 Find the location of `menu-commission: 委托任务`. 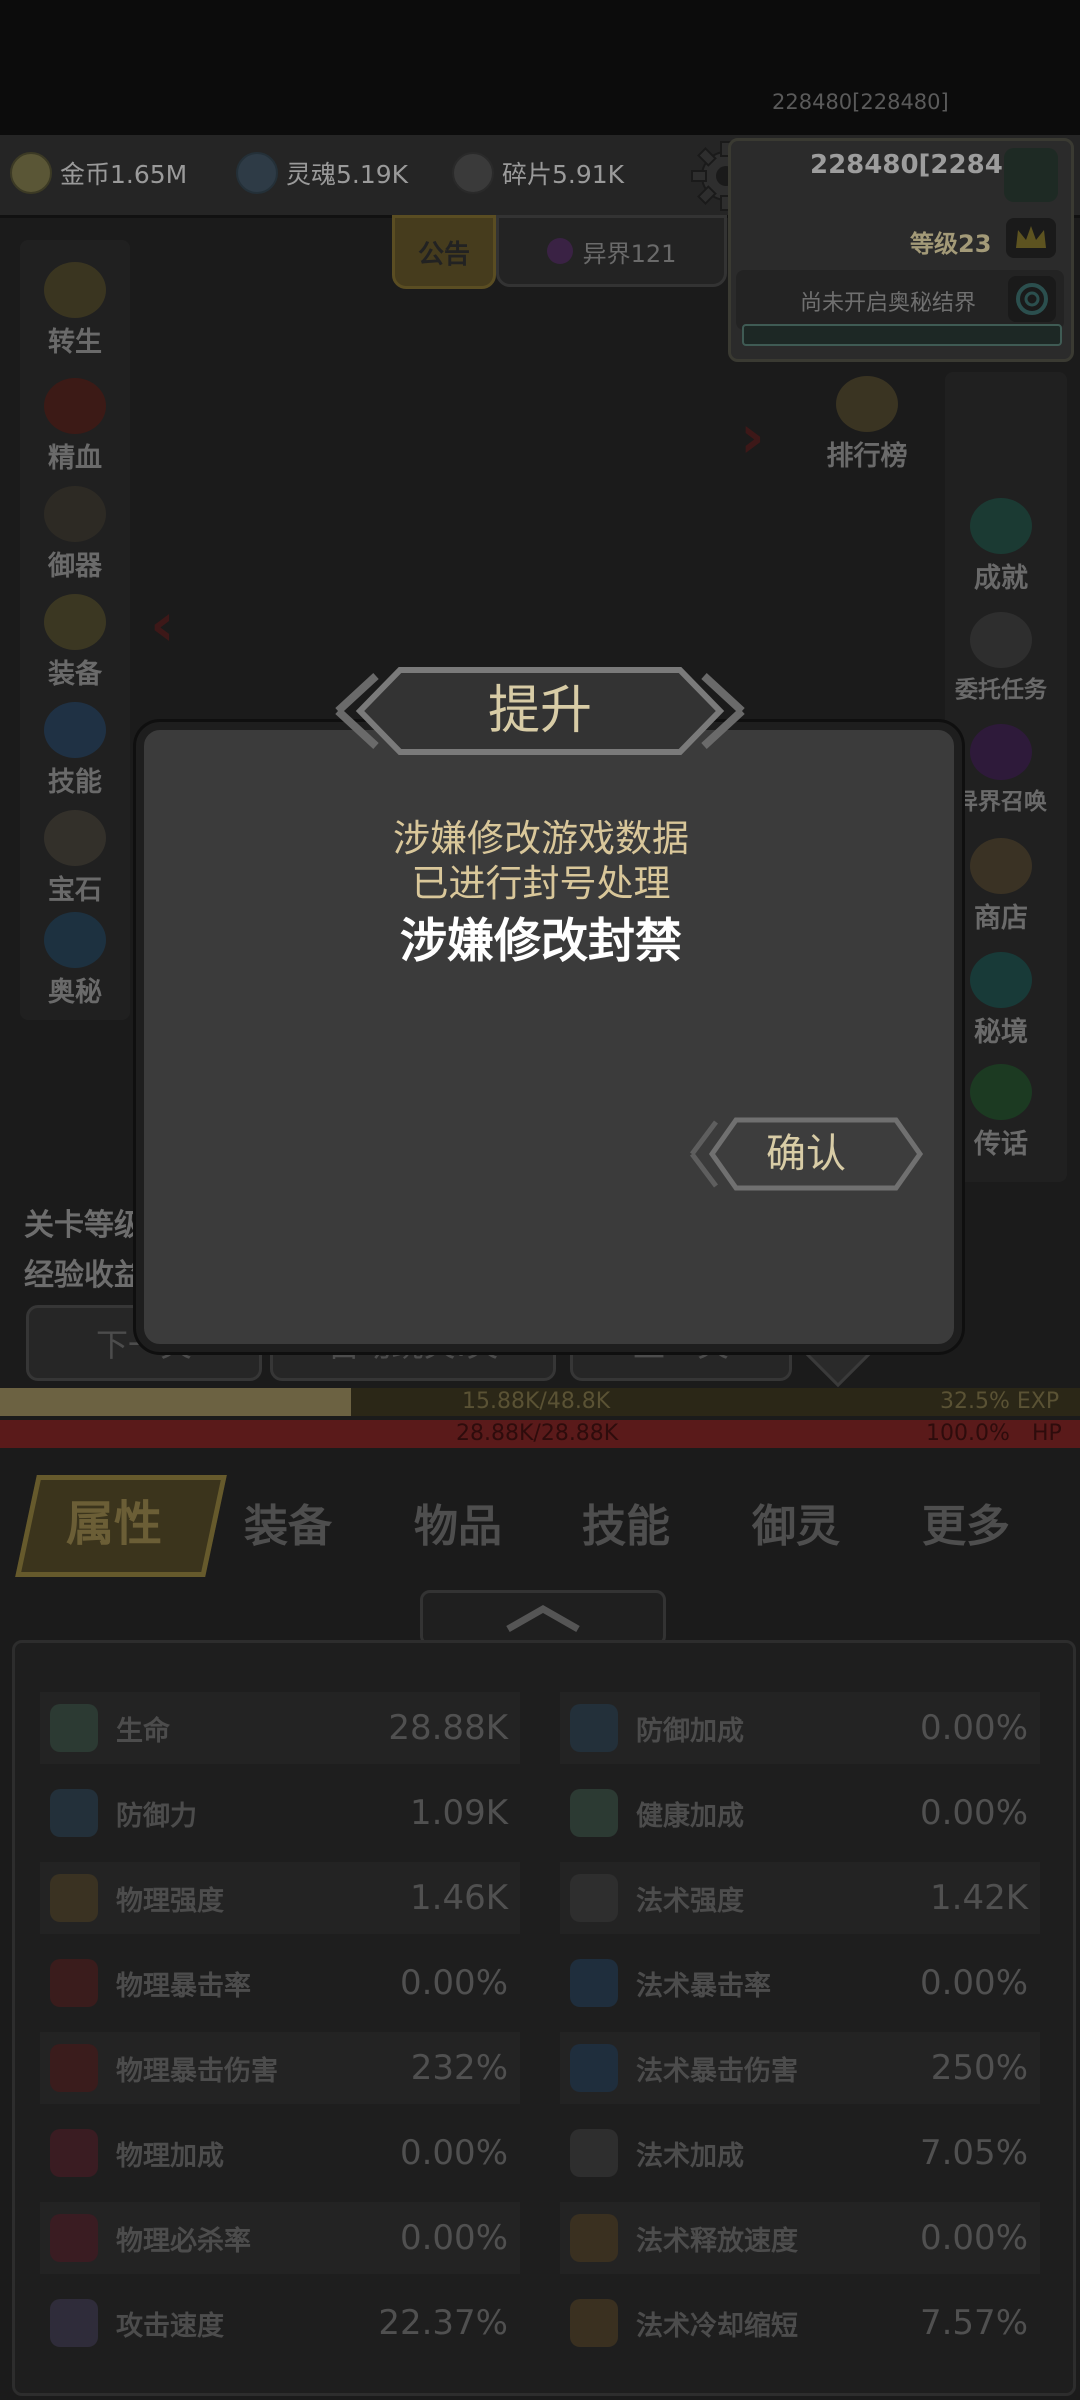

menu-commission: 委托任务 is located at coordinates (1001, 658).